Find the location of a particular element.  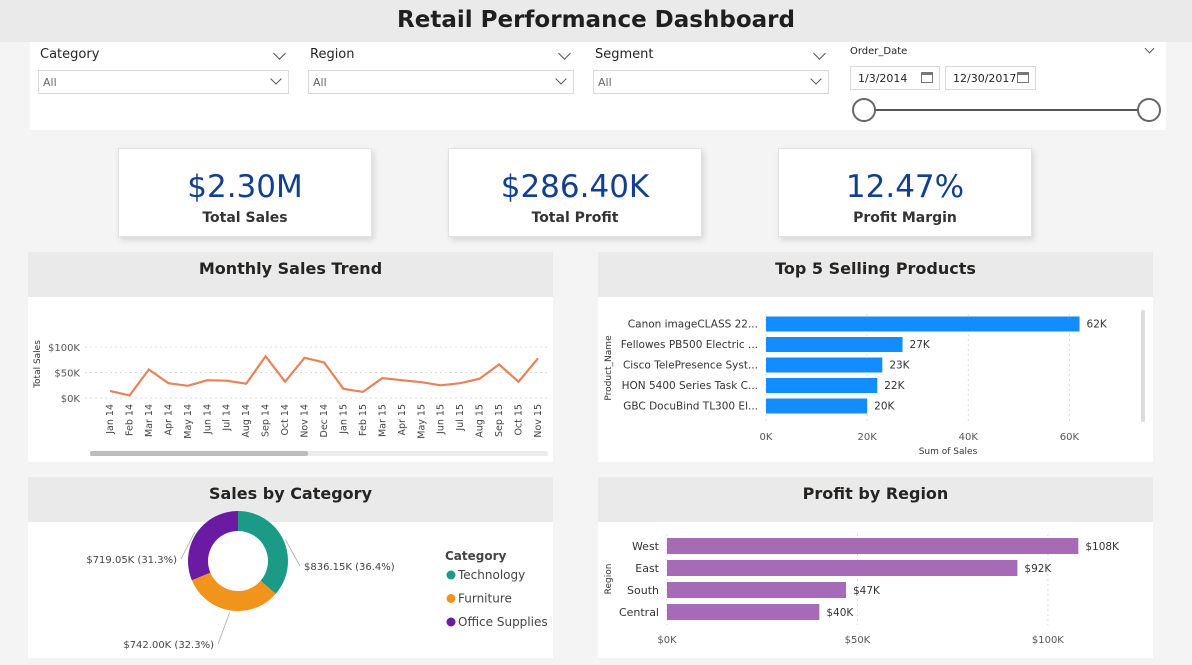

x-tick-label: Oct 15 is located at coordinates (519, 420).